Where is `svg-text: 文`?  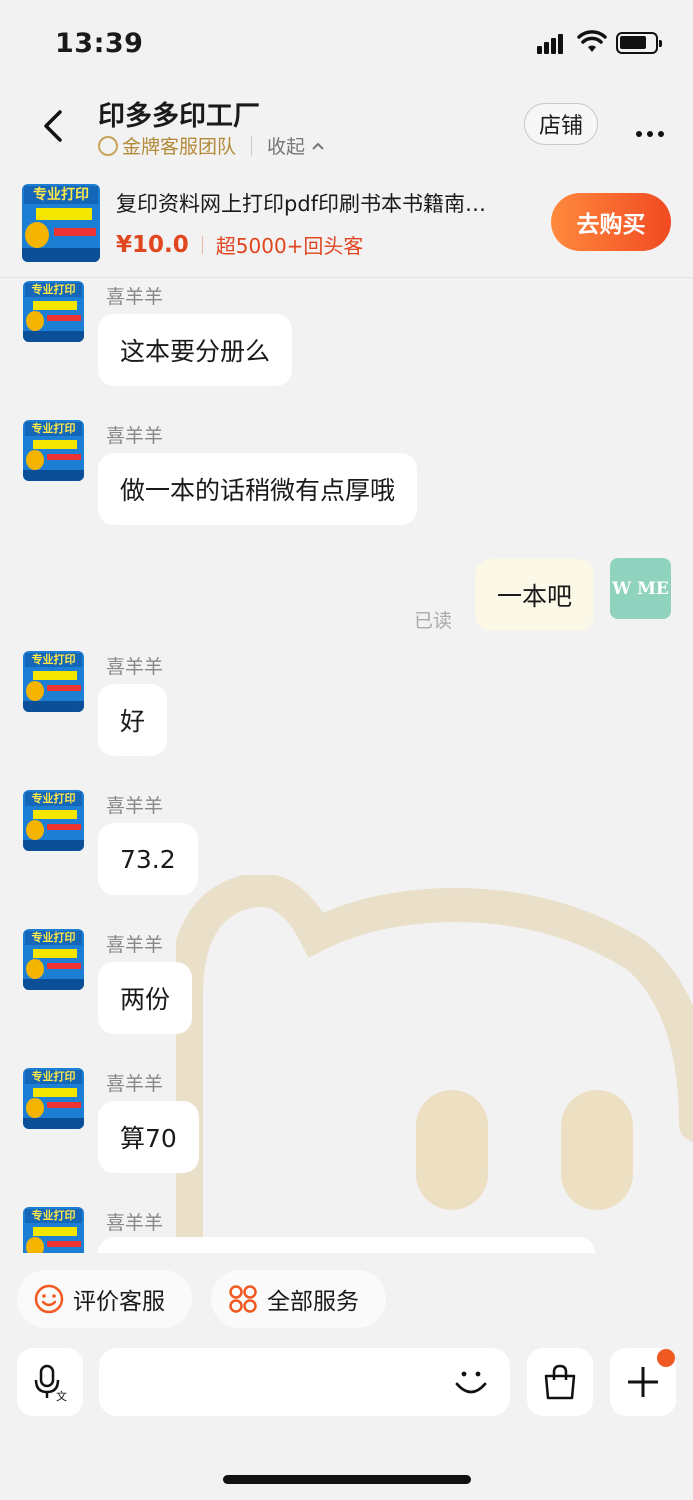 svg-text: 文 is located at coordinates (61, 1395).